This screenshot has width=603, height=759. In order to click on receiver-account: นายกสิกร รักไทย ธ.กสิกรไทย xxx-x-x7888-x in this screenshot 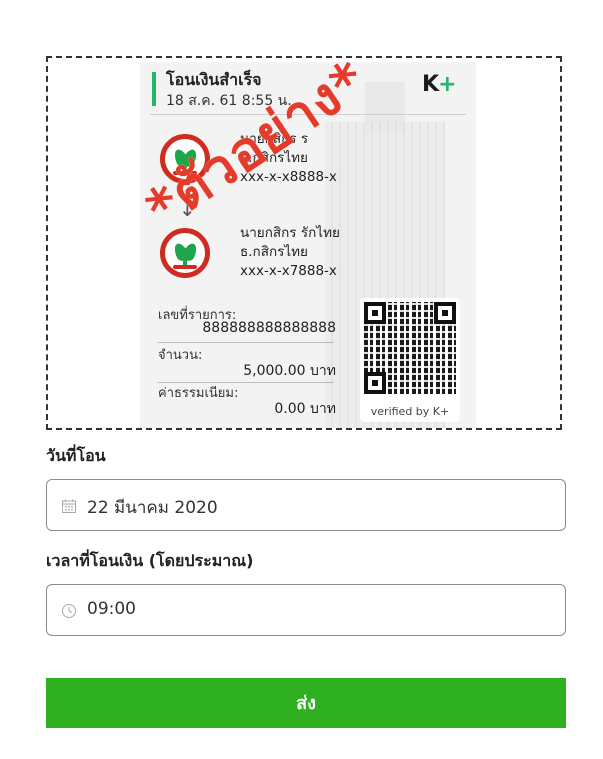, I will do `click(290, 252)`.